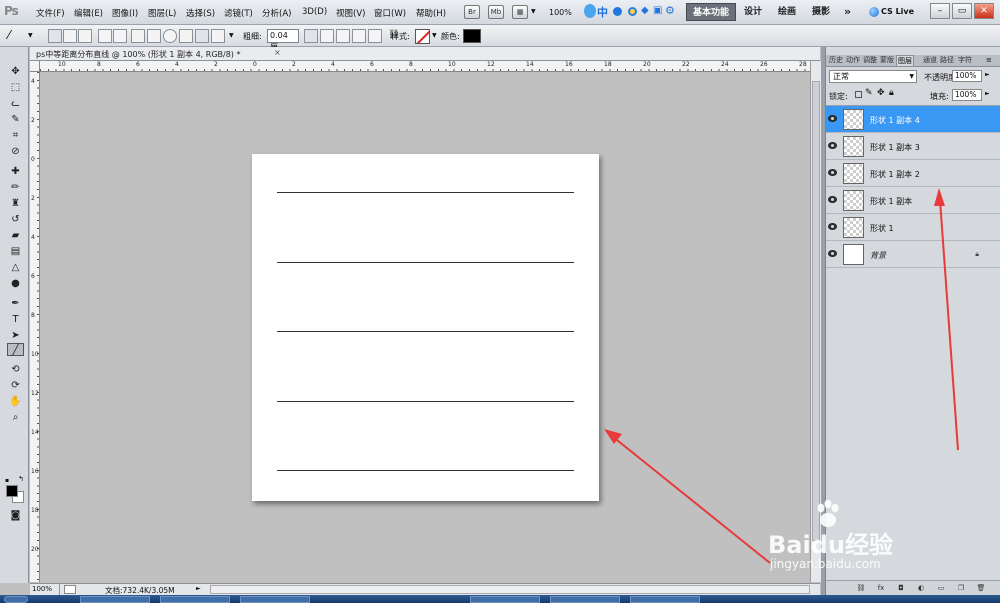 This screenshot has width=1000, height=603. Describe the element at coordinates (989, 60) in the screenshot. I see `panel-menu-icon: ≡` at that location.